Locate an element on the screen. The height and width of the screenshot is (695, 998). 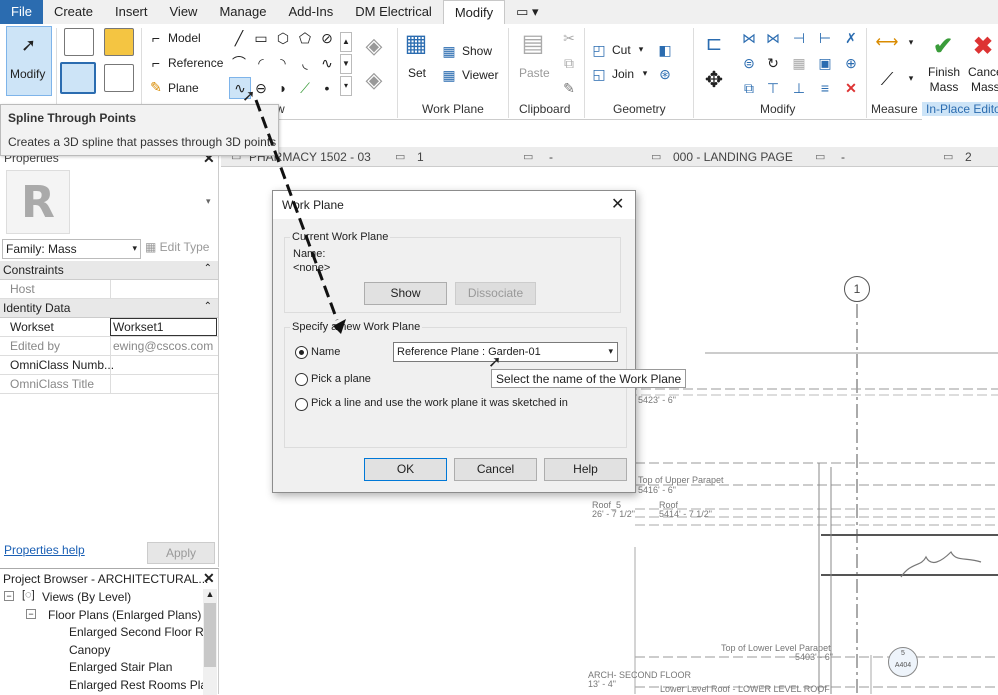
create-form-icon: ◈ is located at coordinates (374, 46).